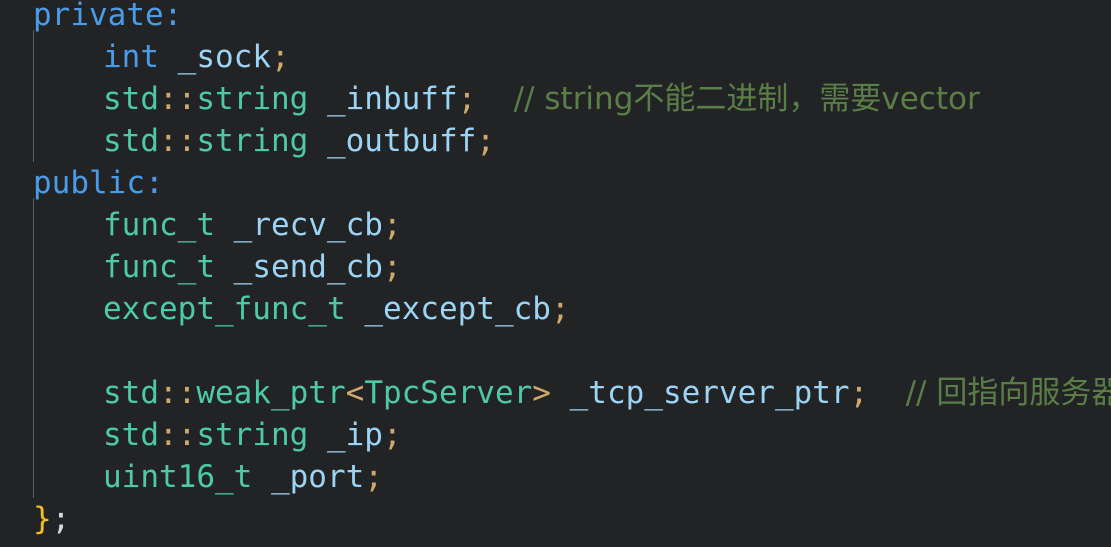 The height and width of the screenshot is (547, 1111). What do you see at coordinates (401, 141) in the screenshot?
I see `code-token-variable: _outbuff` at bounding box center [401, 141].